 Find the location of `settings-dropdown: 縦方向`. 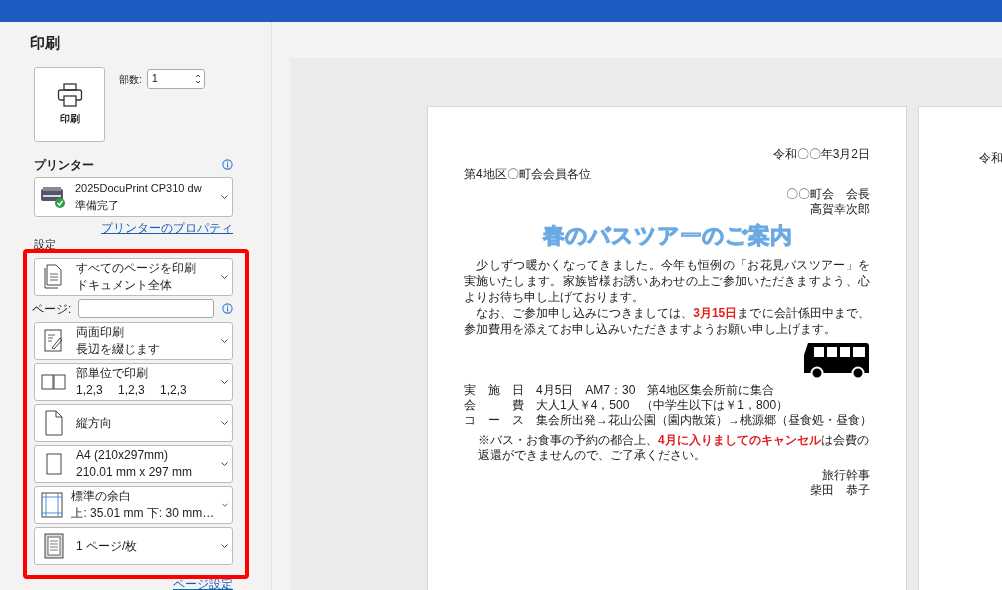

settings-dropdown: 縦方向 is located at coordinates (133, 422).